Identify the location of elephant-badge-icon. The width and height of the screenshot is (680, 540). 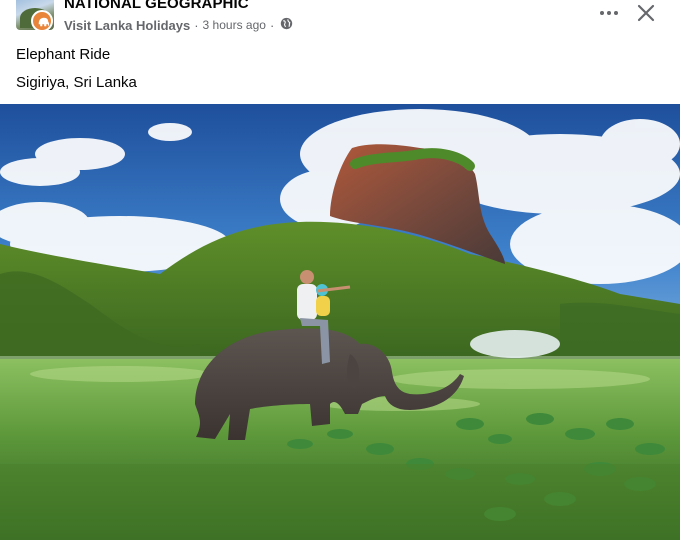
(42, 21).